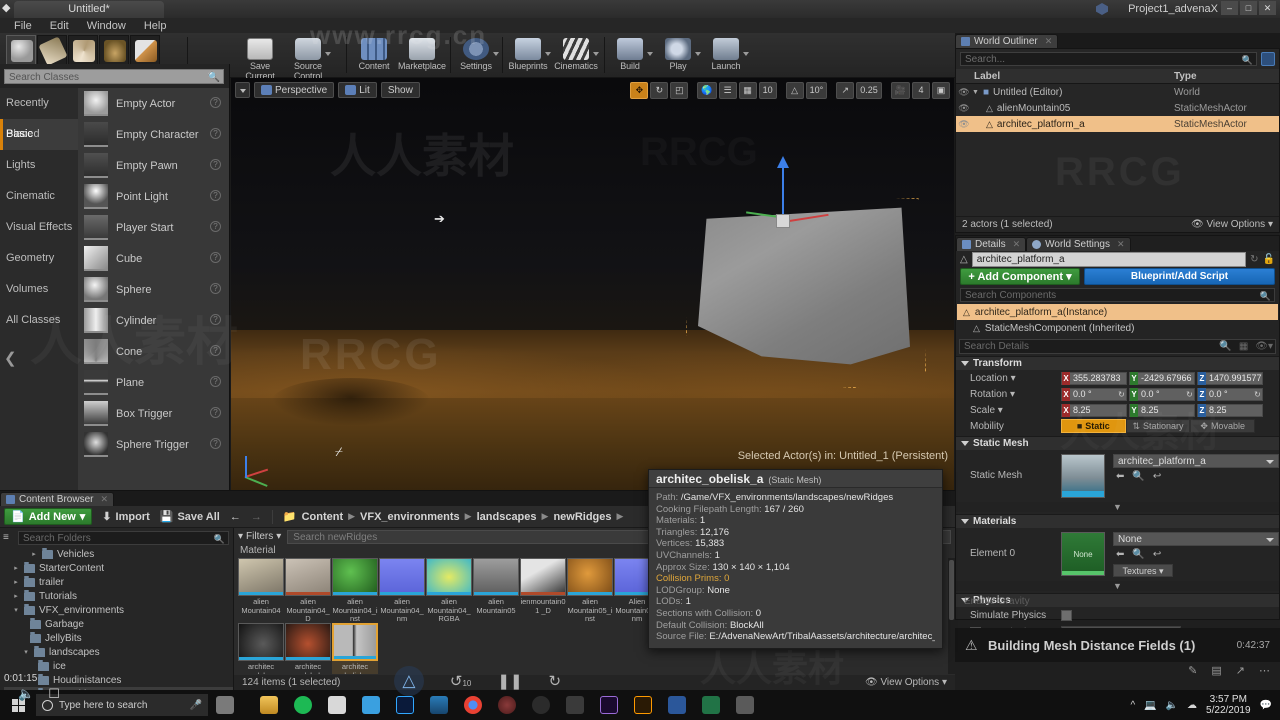 This screenshot has width=1280, height=720. I want to click on build-button: Build, so click(630, 56).